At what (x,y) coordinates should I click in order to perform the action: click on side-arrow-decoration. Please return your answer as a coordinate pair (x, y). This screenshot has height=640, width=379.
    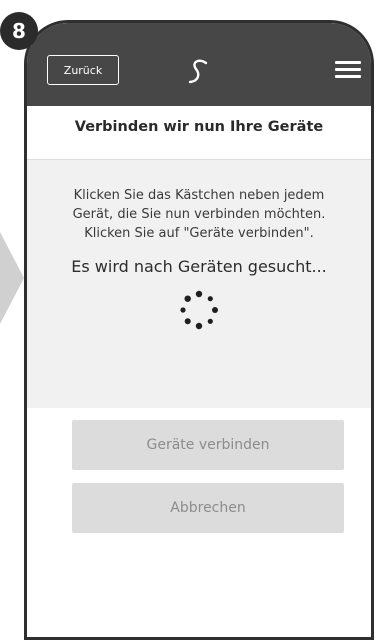
    Looking at the image, I should click on (12, 278).